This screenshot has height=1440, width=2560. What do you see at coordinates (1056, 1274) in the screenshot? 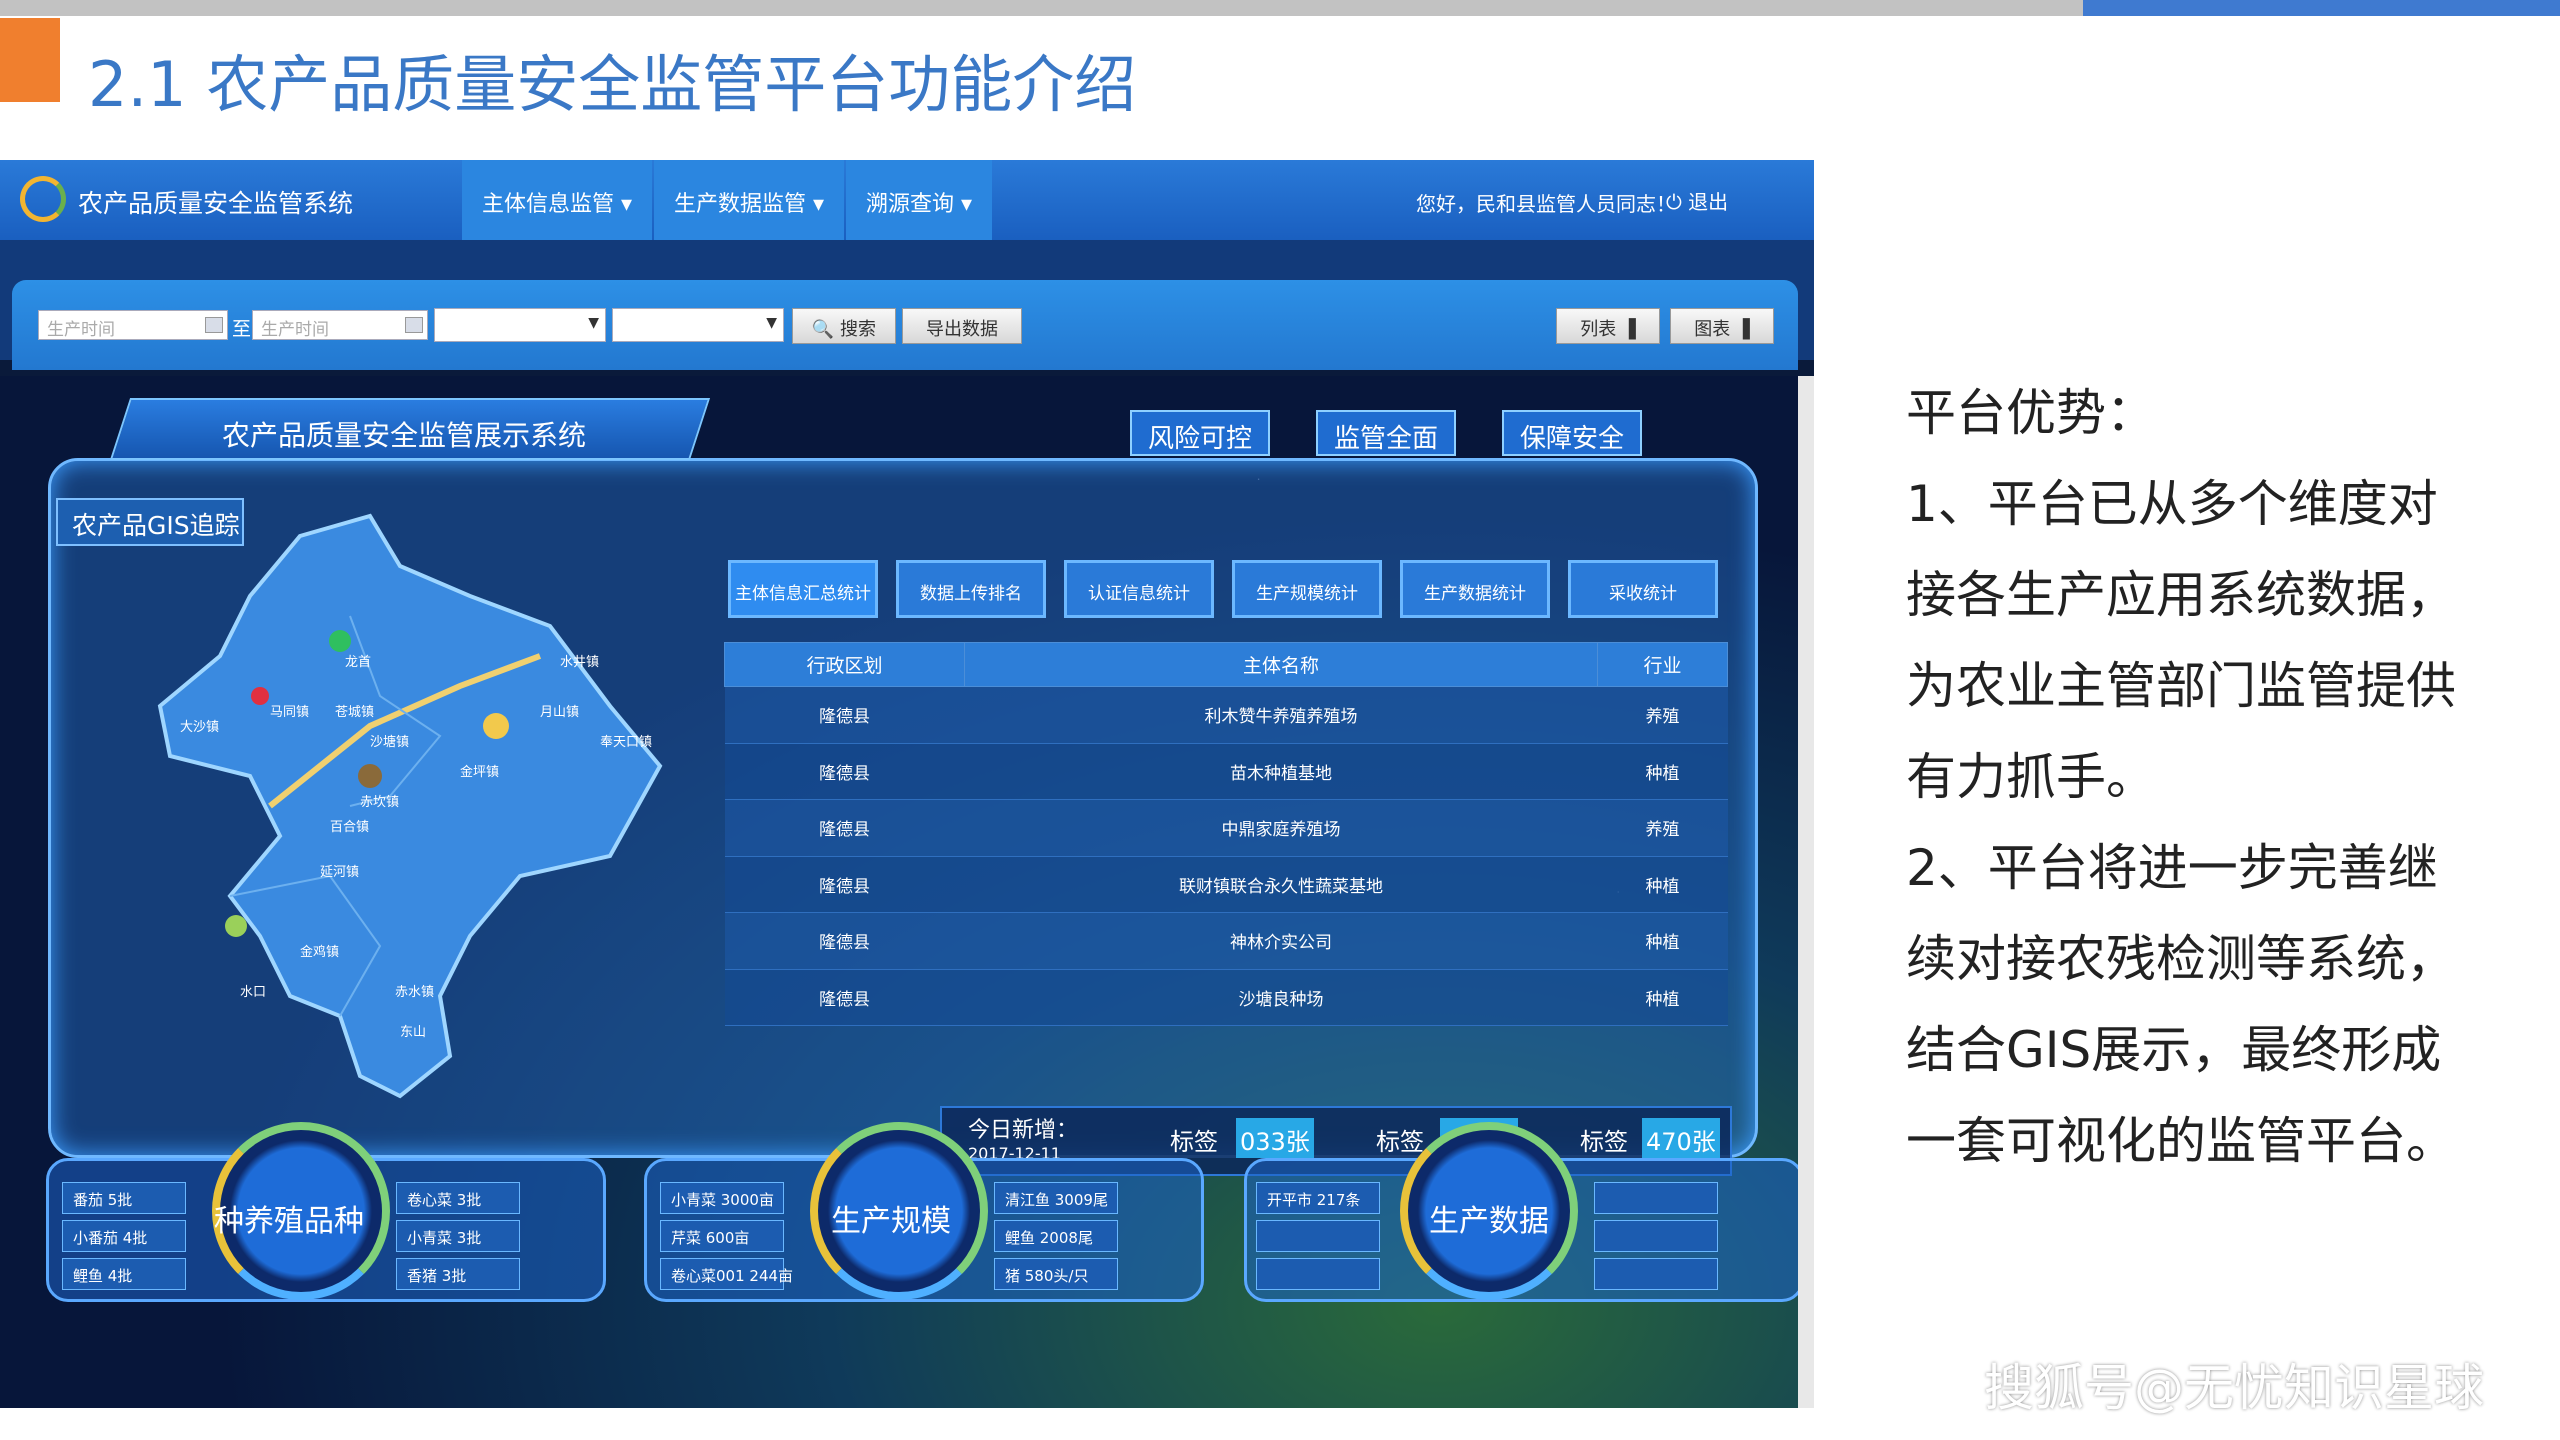
I see `scale-item: 猪 580头/只` at bounding box center [1056, 1274].